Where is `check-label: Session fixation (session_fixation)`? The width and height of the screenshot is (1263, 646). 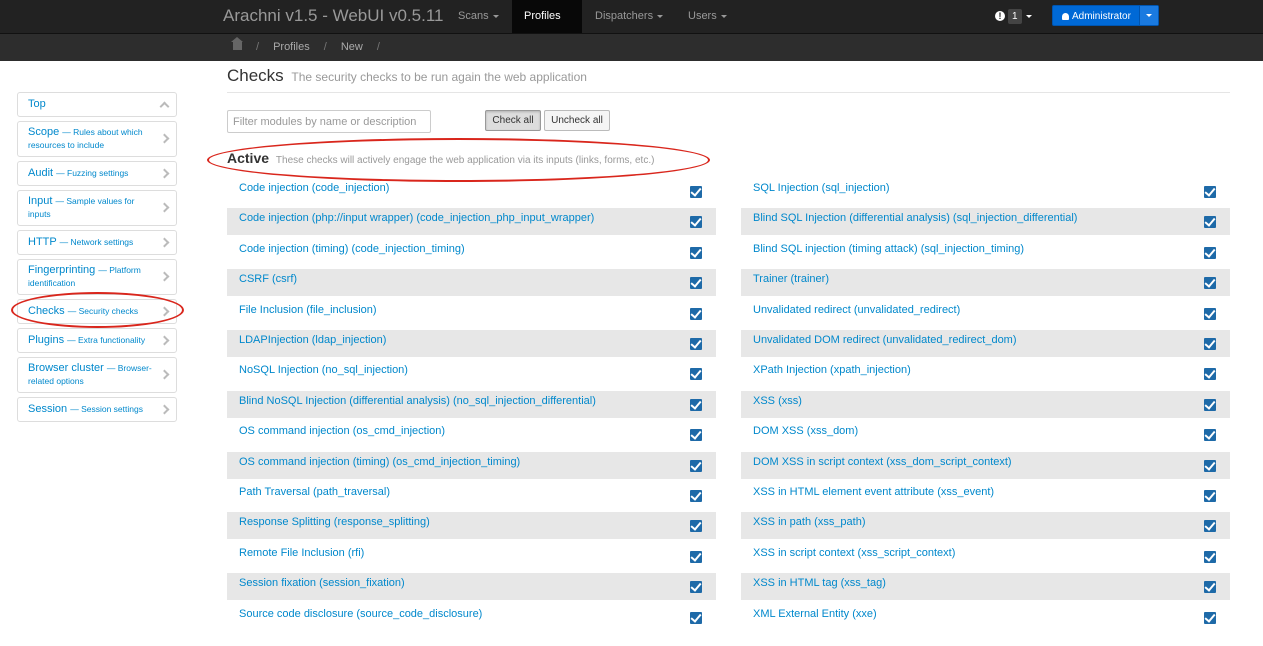 check-label: Session fixation (session_fixation) is located at coordinates (322, 583).